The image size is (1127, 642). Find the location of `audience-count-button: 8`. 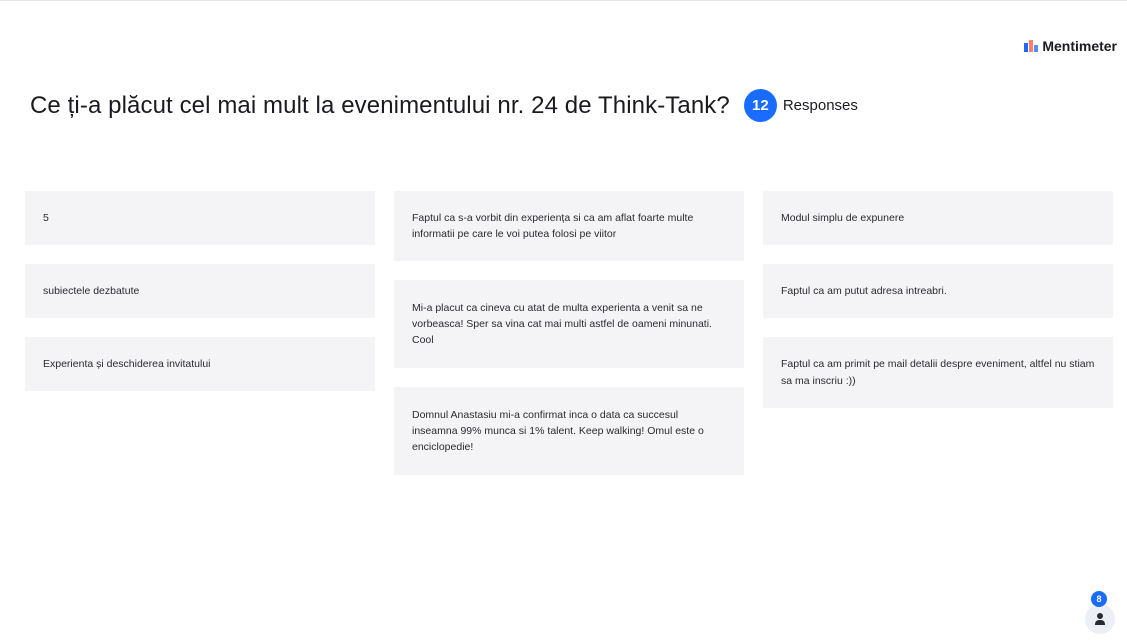

audience-count-button: 8 is located at coordinates (1100, 612).